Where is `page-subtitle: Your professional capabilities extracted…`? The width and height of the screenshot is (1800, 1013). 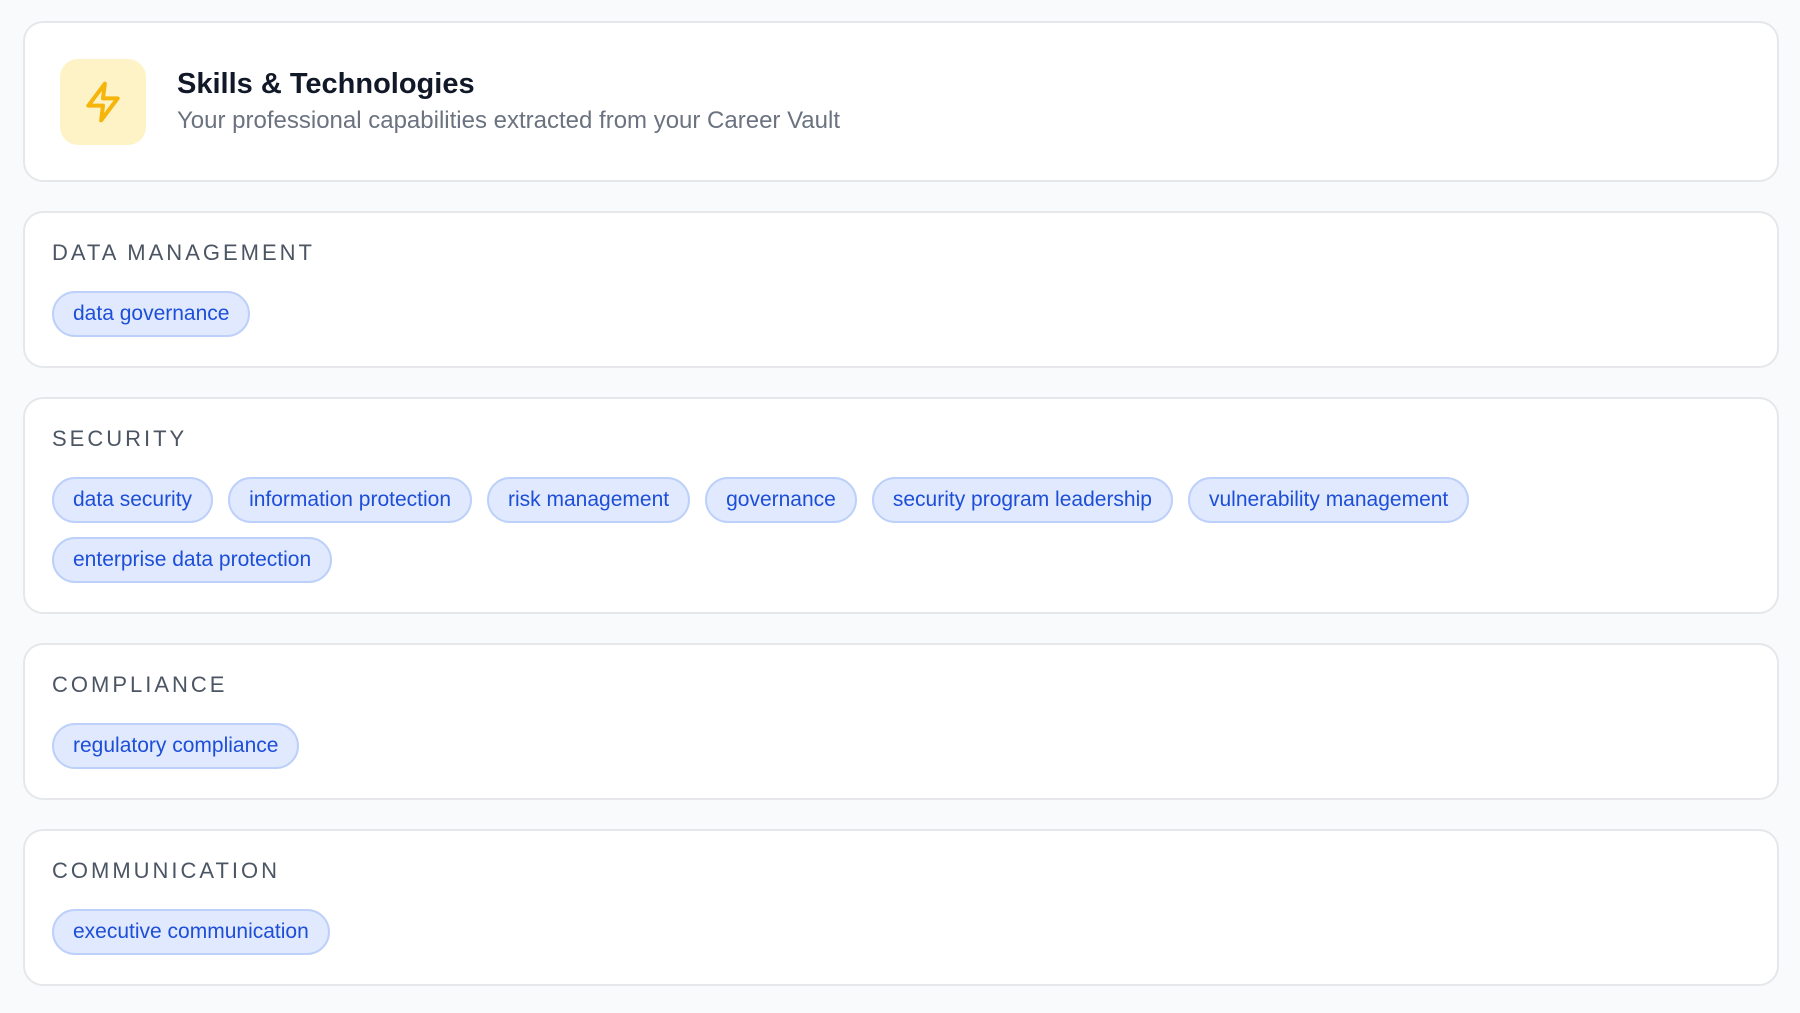
page-subtitle: Your professional capabilities extracted… is located at coordinates (508, 120).